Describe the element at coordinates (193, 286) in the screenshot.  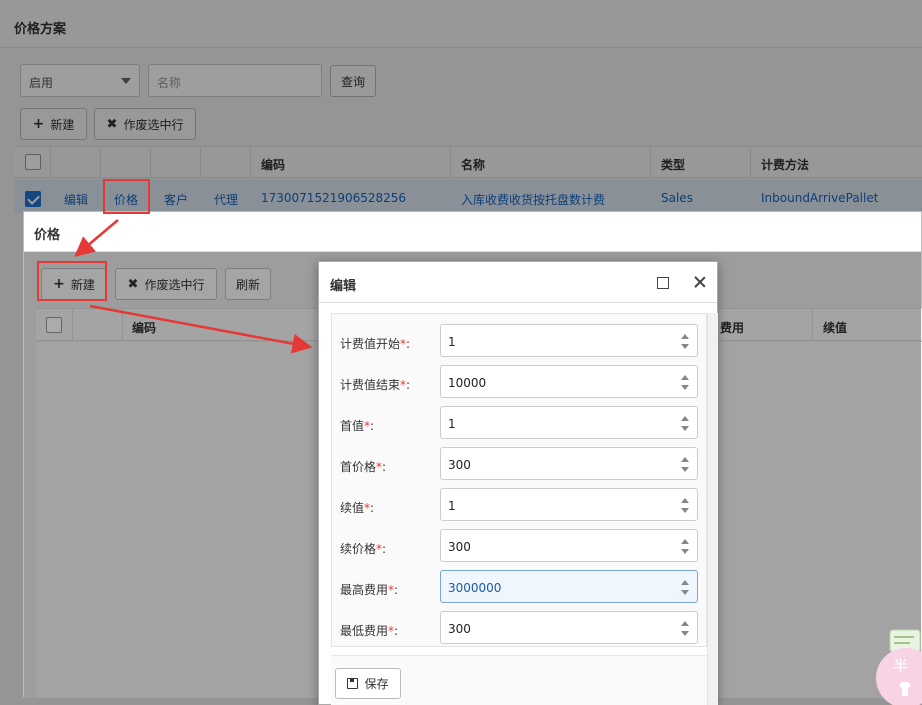
I see `annotation-arrows` at that location.